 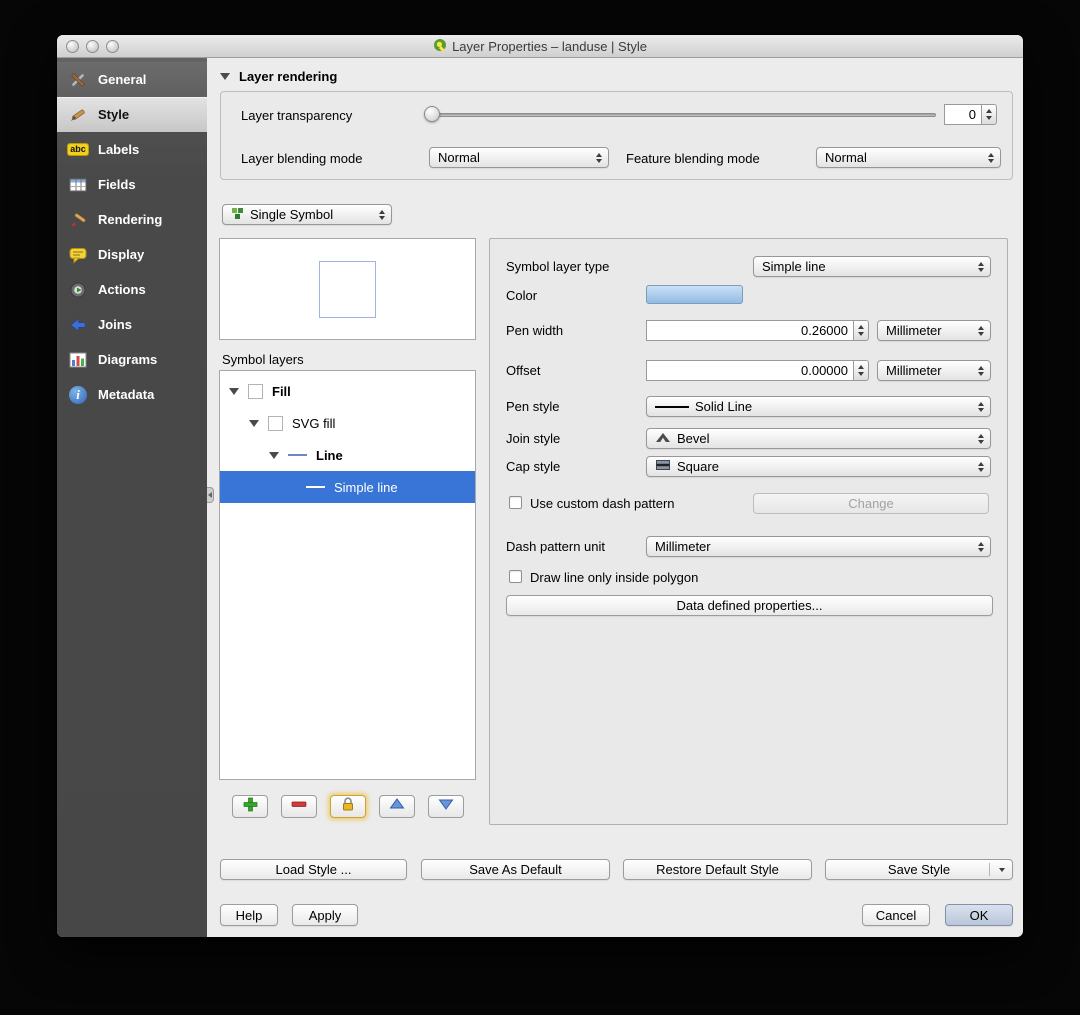 I want to click on qgis-logo-icon, so click(x=440, y=46).